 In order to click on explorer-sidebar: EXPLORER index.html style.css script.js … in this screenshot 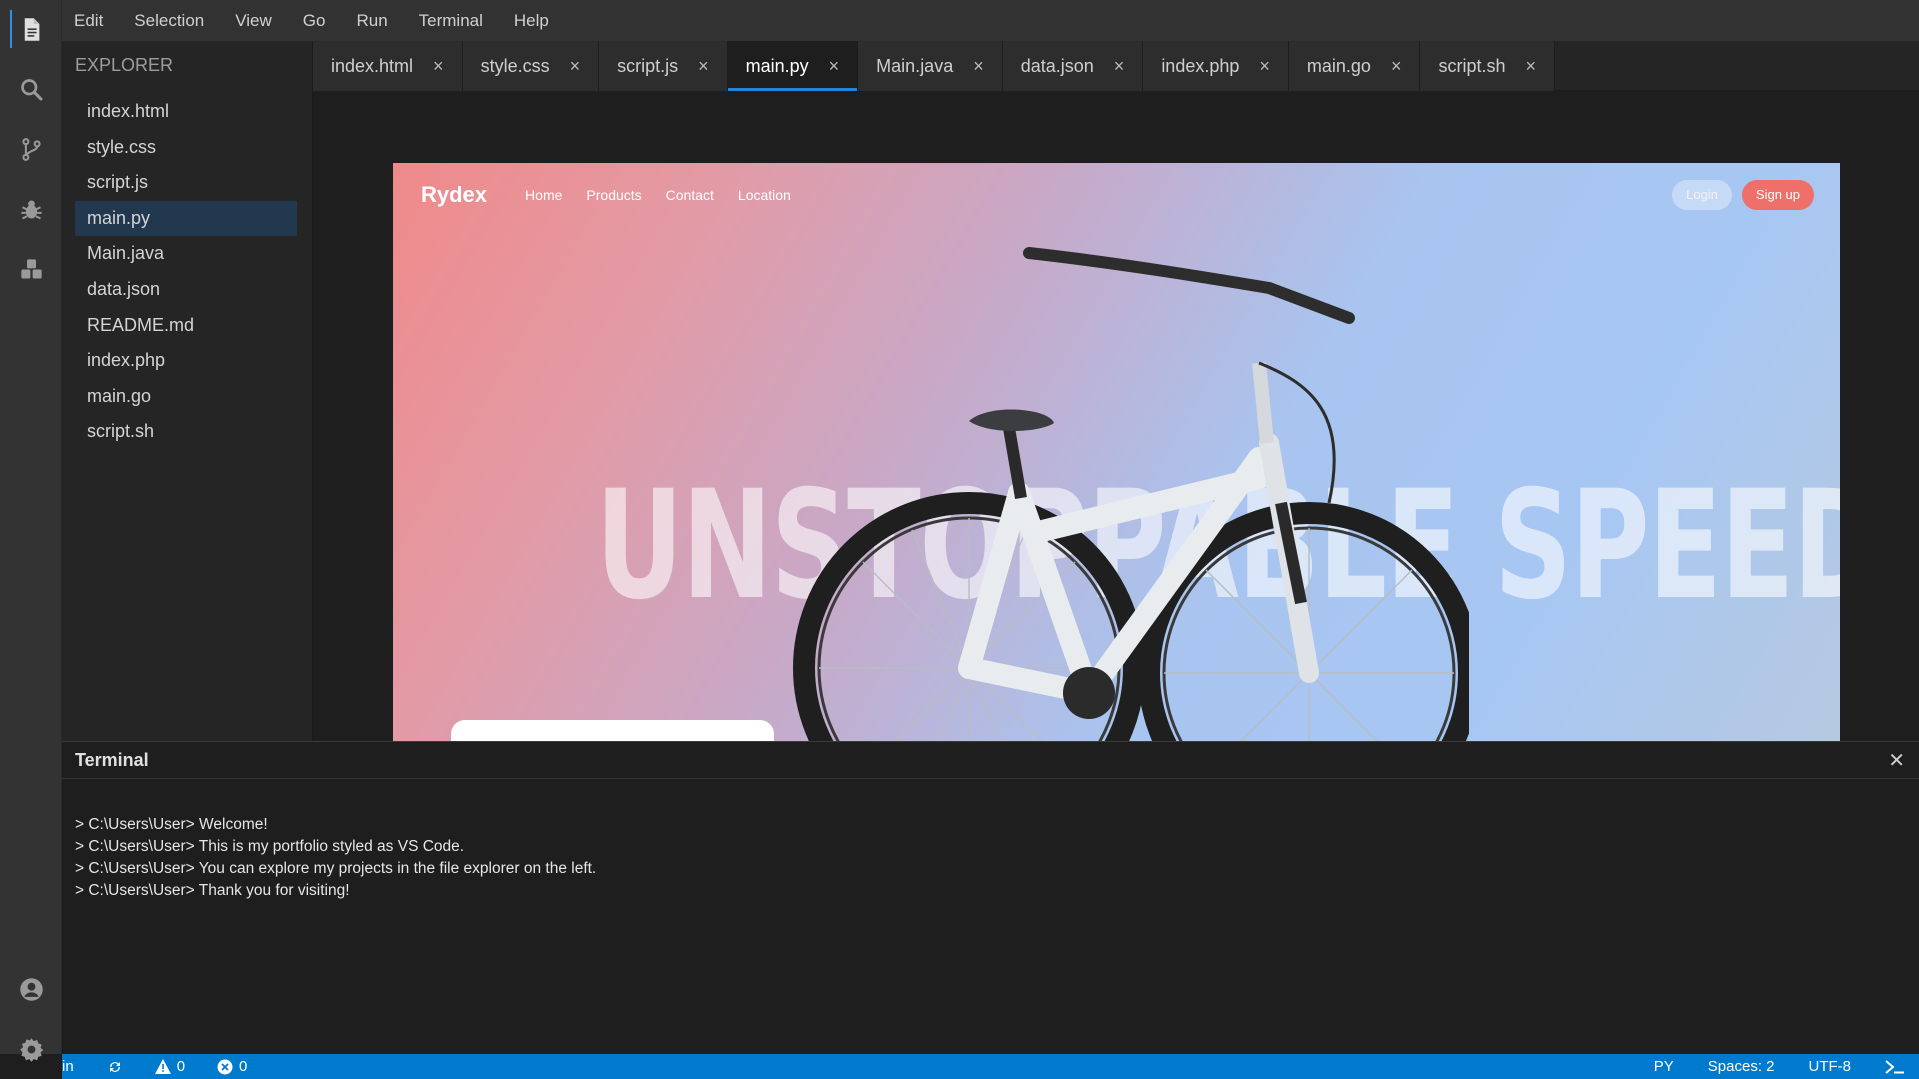, I will do `click(187, 391)`.